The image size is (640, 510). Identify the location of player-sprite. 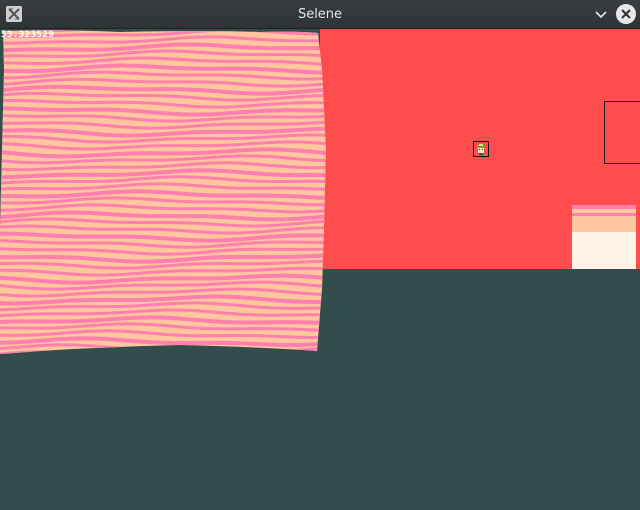
(481, 149).